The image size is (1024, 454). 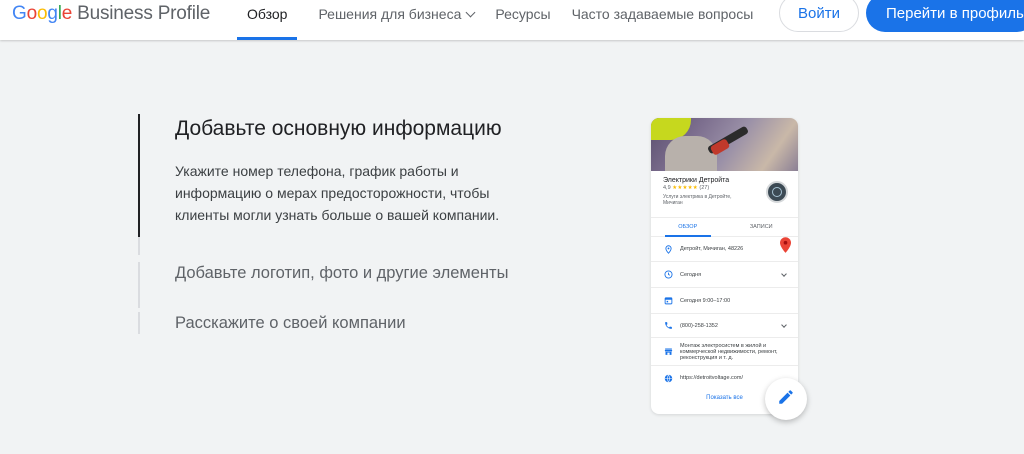 I want to click on step-title: Добавьте логотип, фото и другие элементы, so click(x=342, y=273).